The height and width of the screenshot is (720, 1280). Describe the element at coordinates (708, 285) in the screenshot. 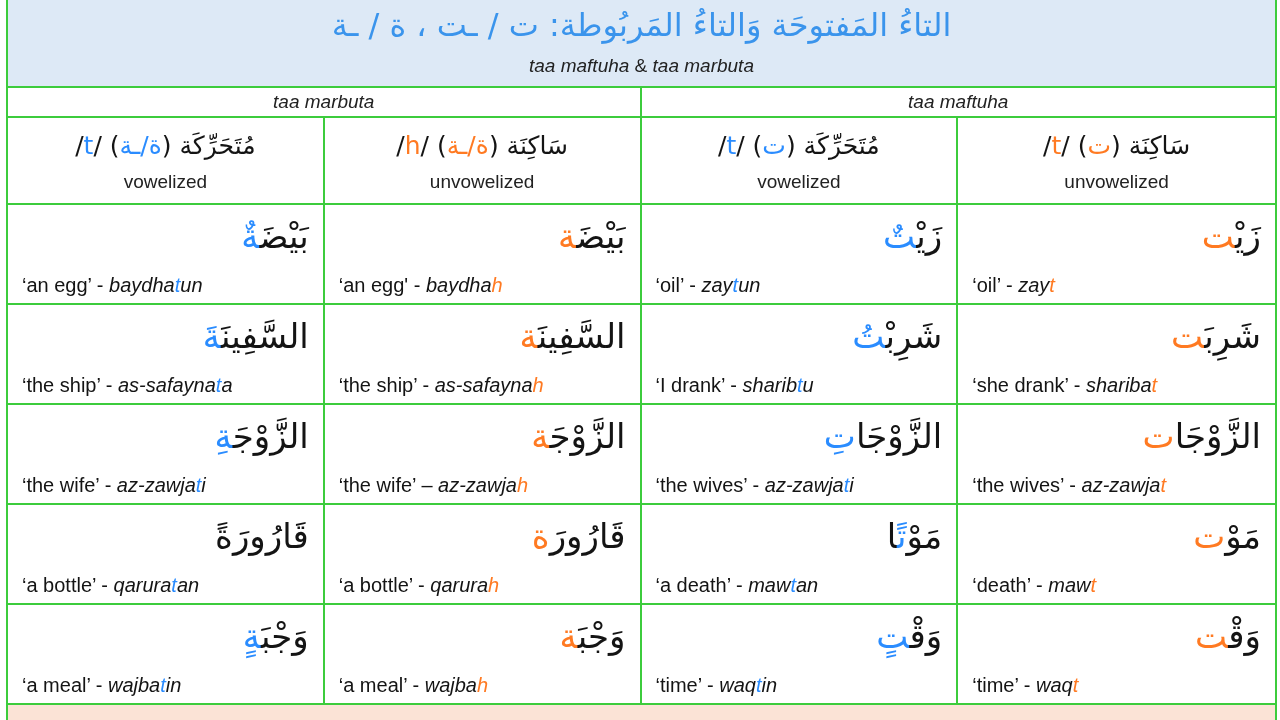

I see `transliteration: ‘oil’ - zaytun` at that location.